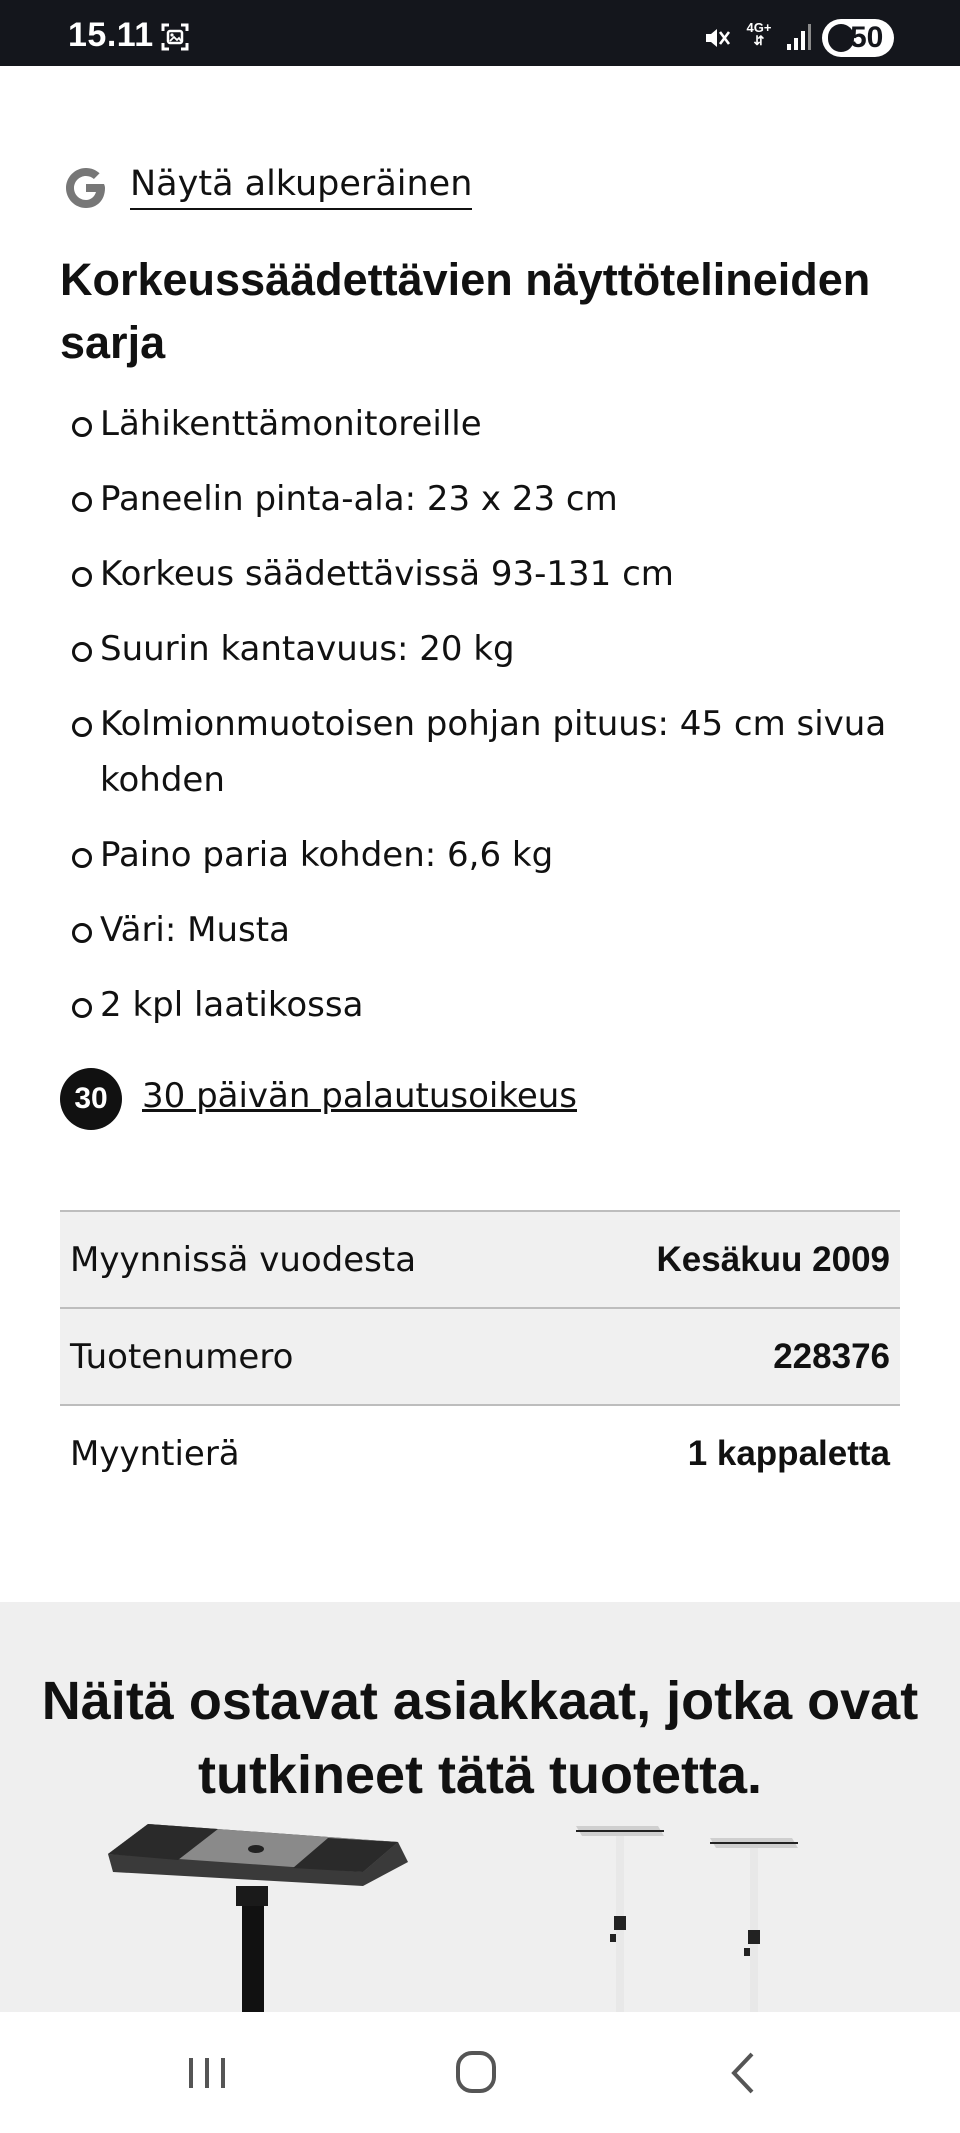 This screenshot has width=960, height=2133. Describe the element at coordinates (85, 188) in the screenshot. I see `google-icon` at that location.